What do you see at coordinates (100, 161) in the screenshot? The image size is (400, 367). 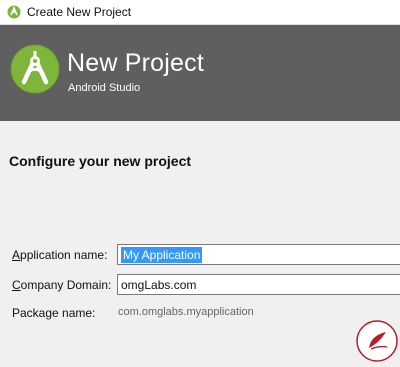 I see `section-title: Configure your new project` at bounding box center [100, 161].